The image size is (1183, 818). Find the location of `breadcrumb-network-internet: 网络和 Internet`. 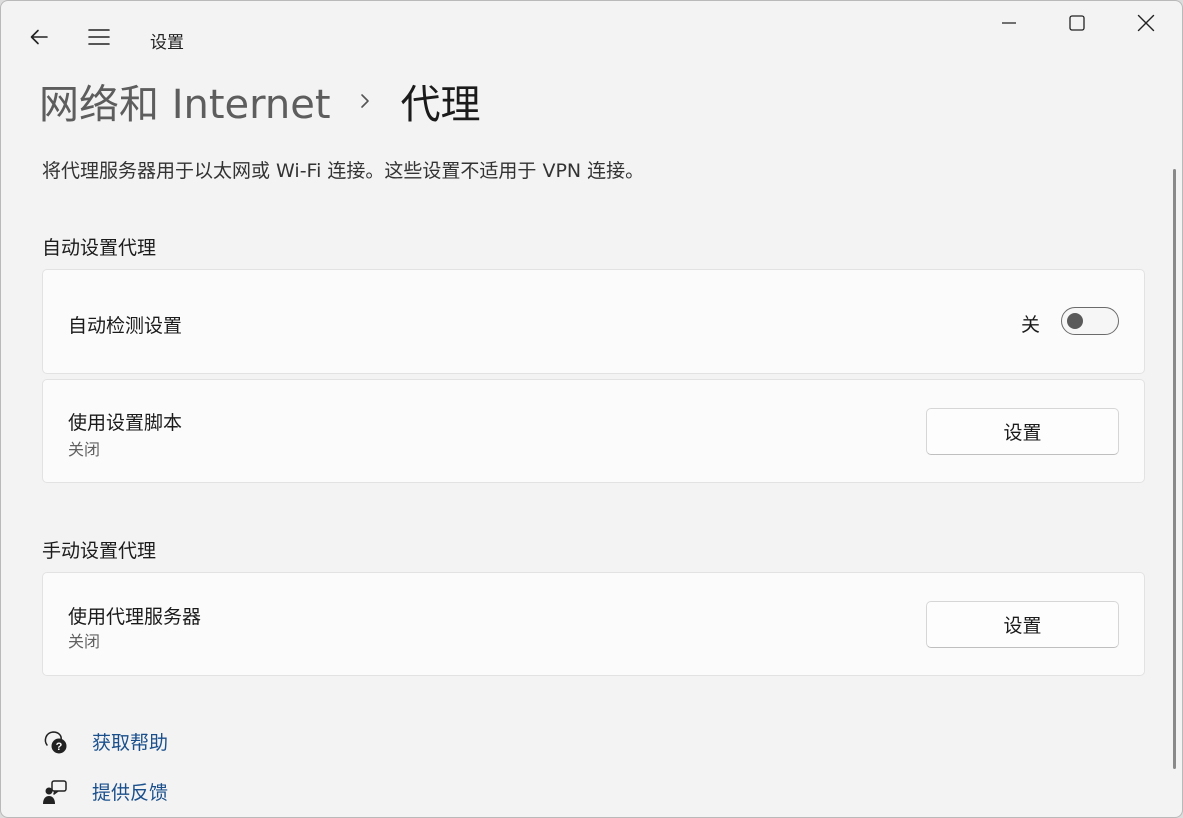

breadcrumb-network-internet: 网络和 Internet is located at coordinates (185, 101).